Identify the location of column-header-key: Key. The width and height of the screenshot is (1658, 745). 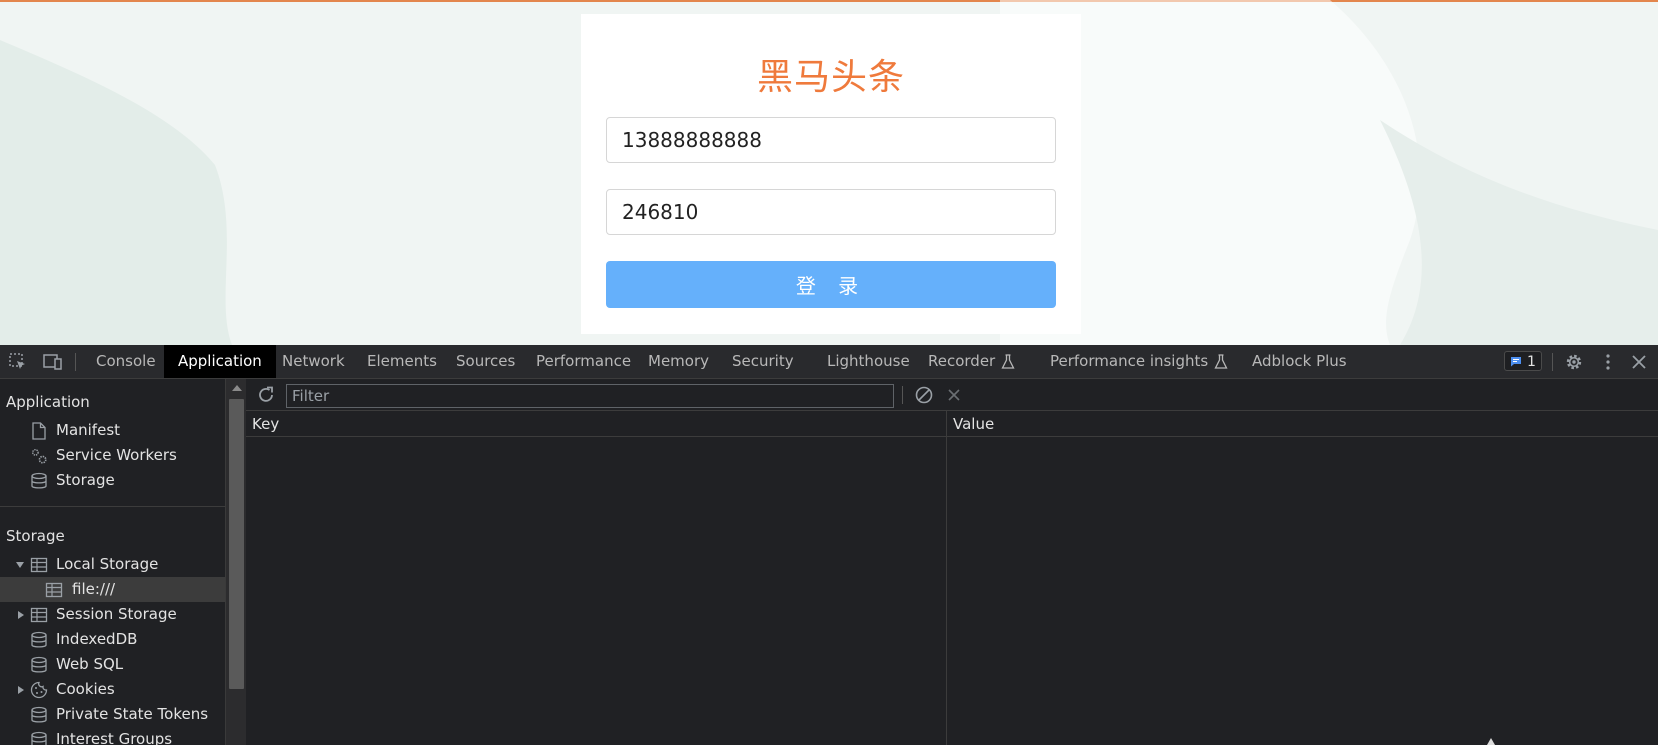
(596, 424).